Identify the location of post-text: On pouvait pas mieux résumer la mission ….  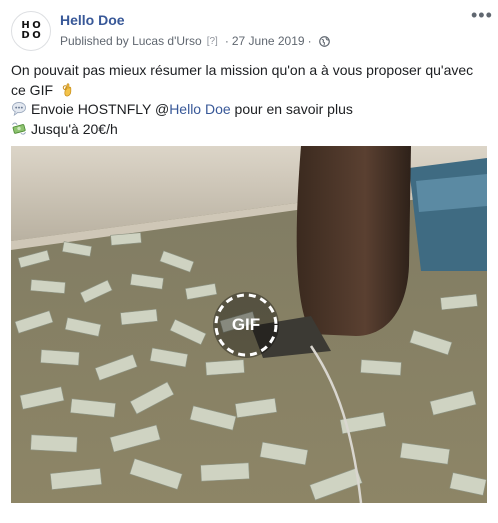
(251, 100).